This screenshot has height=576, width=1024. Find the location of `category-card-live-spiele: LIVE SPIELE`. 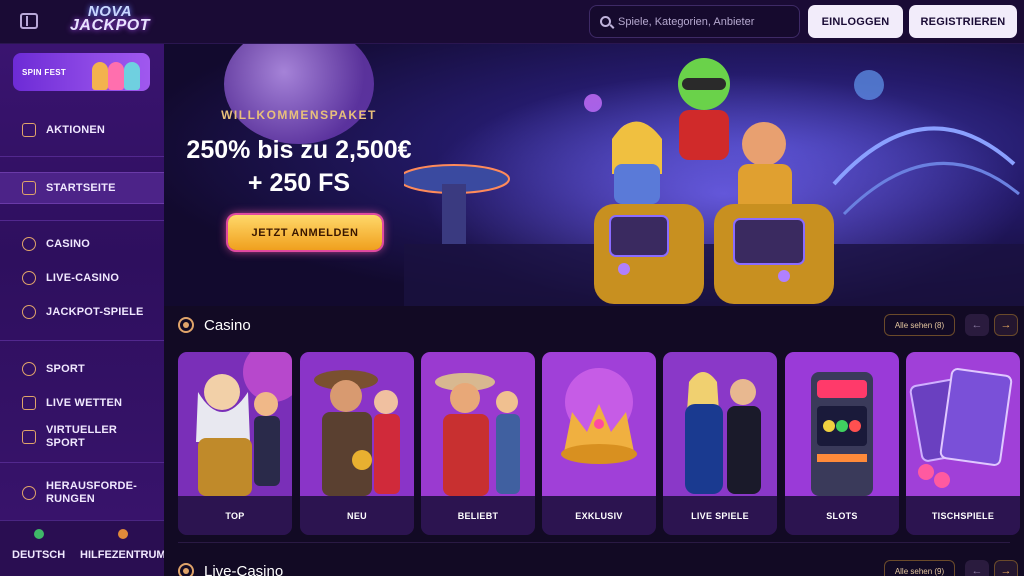

category-card-live-spiele: LIVE SPIELE is located at coordinates (720, 443).